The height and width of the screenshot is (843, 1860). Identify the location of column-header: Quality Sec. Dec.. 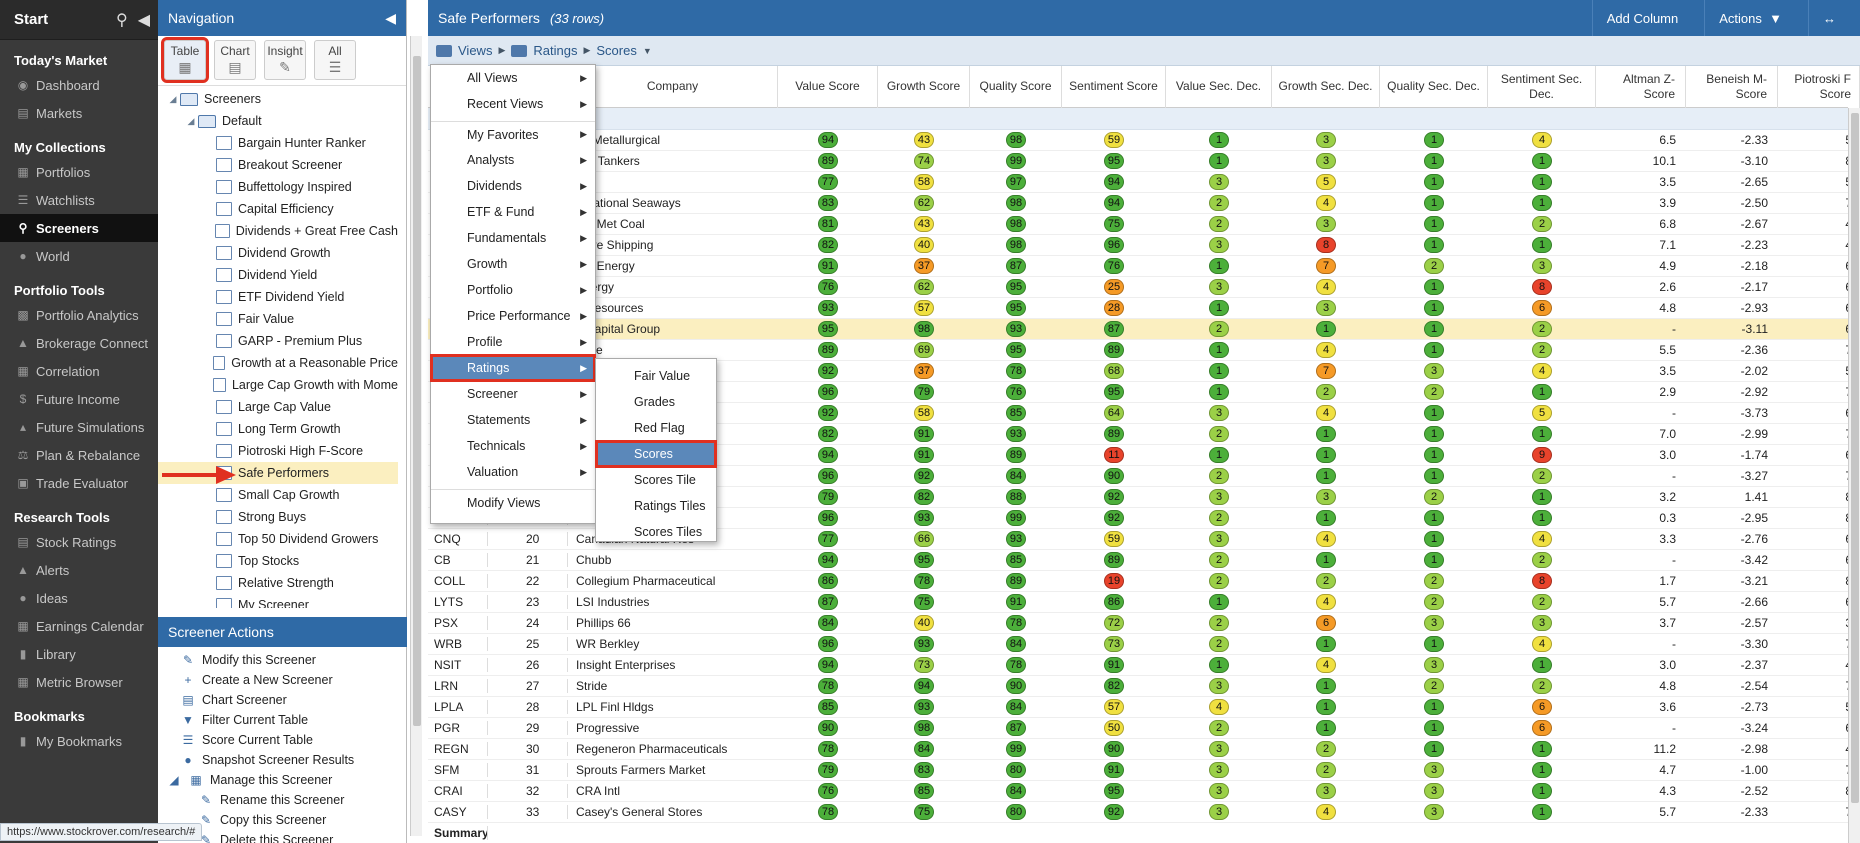
(1434, 86).